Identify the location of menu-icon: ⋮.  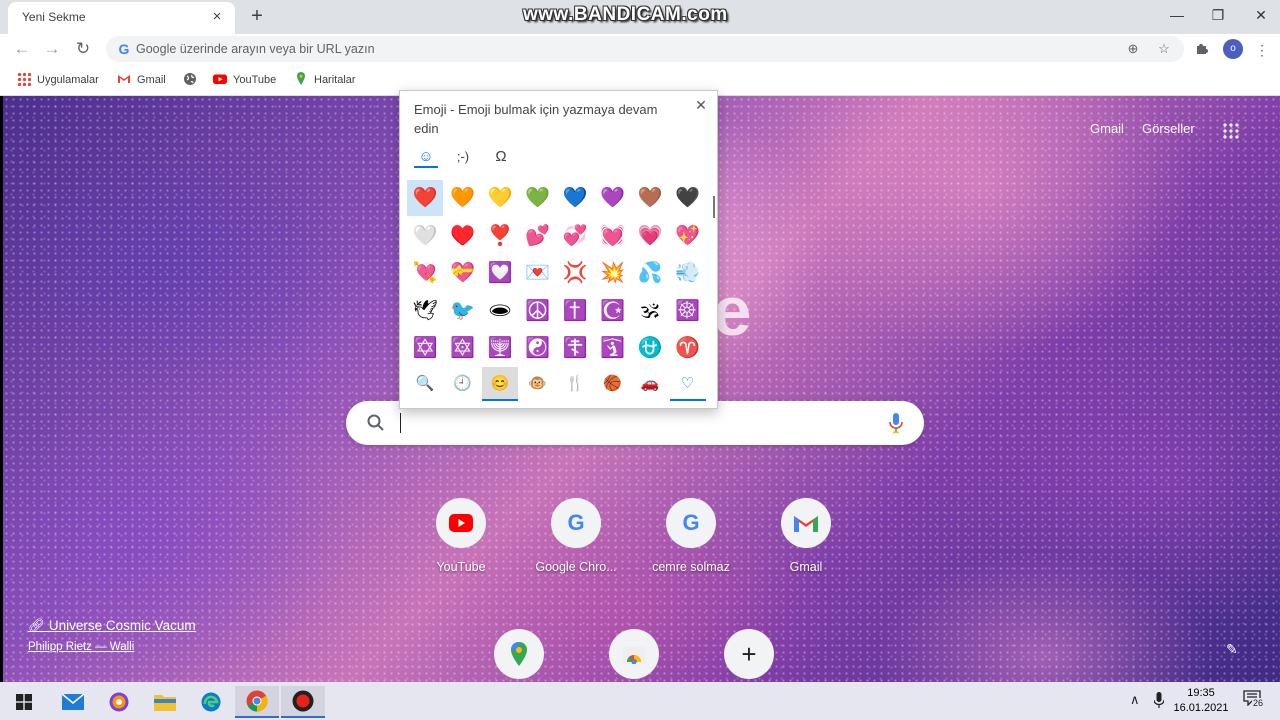
(1262, 50).